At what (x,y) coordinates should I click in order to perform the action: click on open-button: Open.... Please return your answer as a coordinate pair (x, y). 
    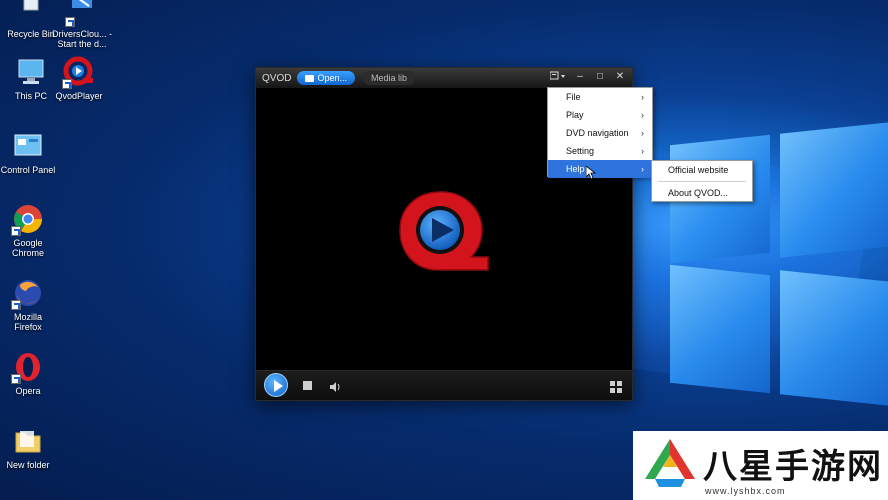
    Looking at the image, I should click on (326, 78).